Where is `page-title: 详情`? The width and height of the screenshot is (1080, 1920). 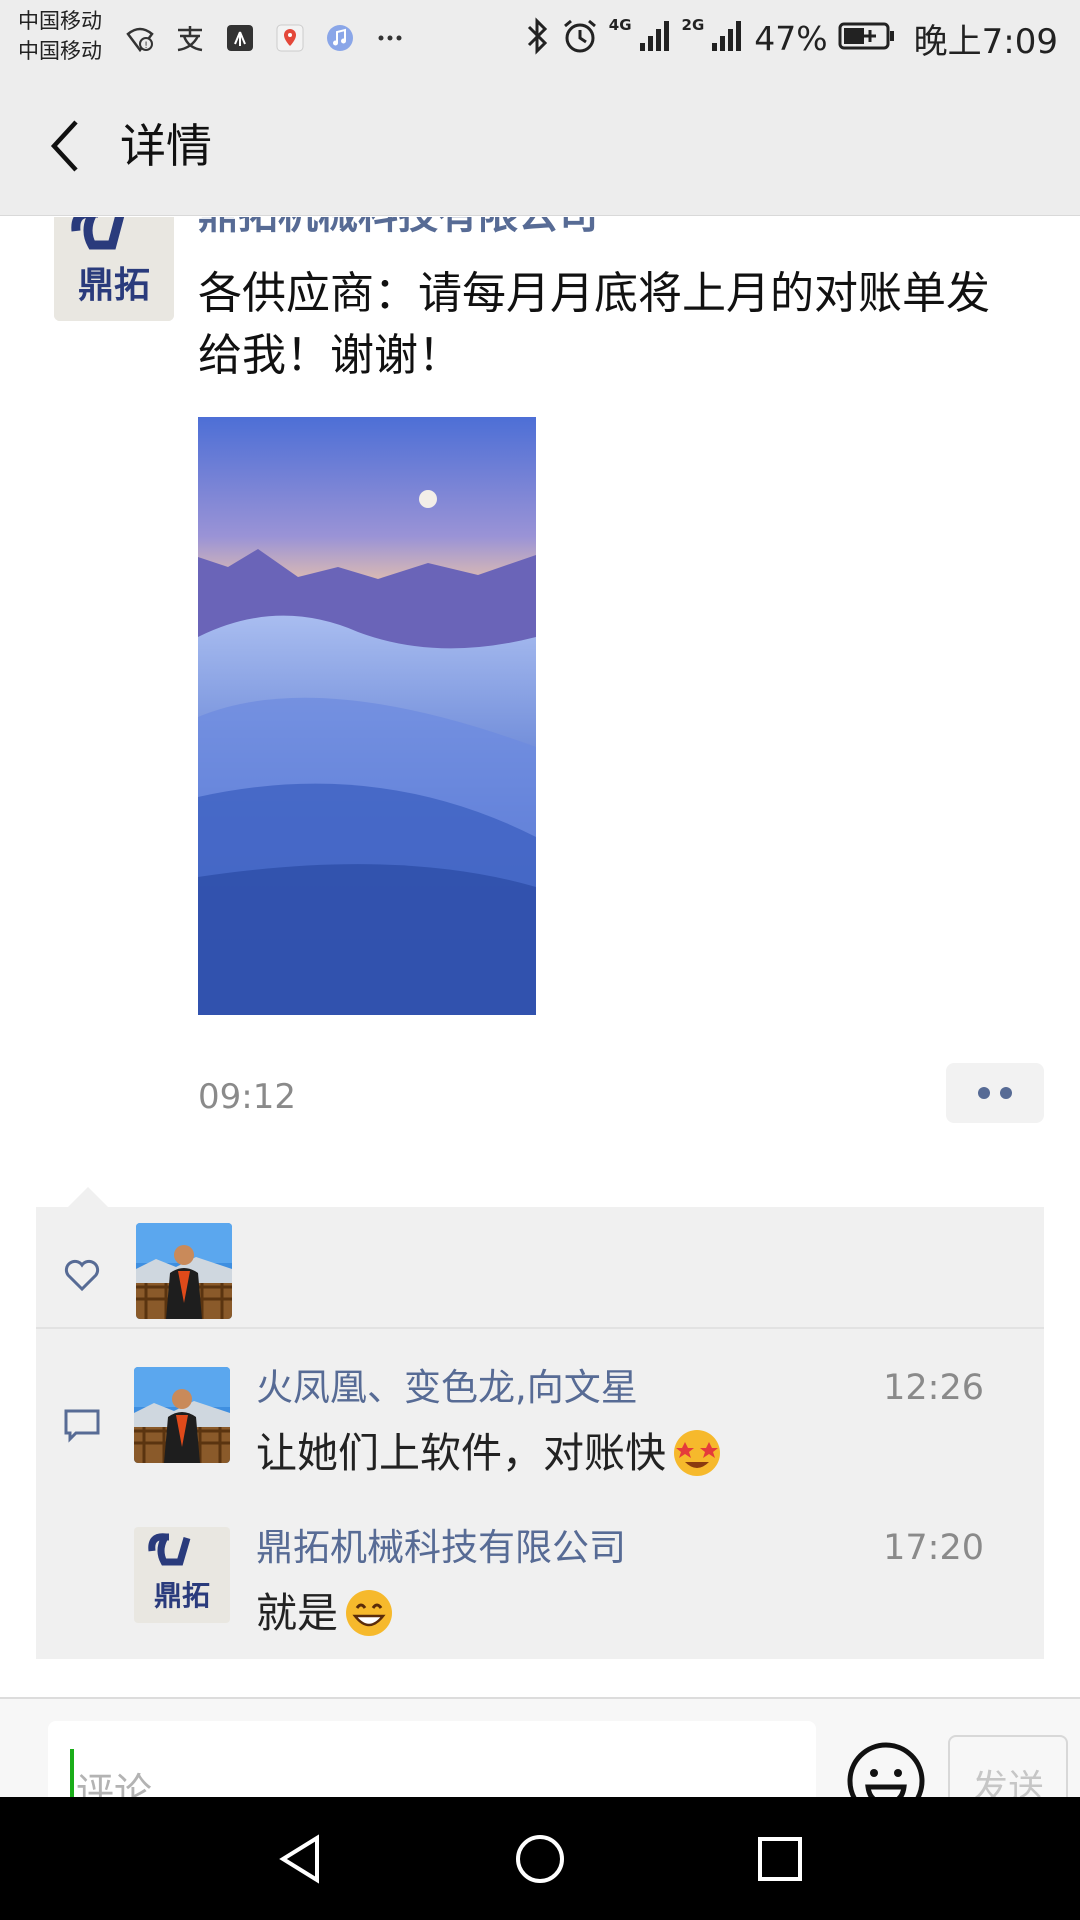
page-title: 详情 is located at coordinates (166, 146).